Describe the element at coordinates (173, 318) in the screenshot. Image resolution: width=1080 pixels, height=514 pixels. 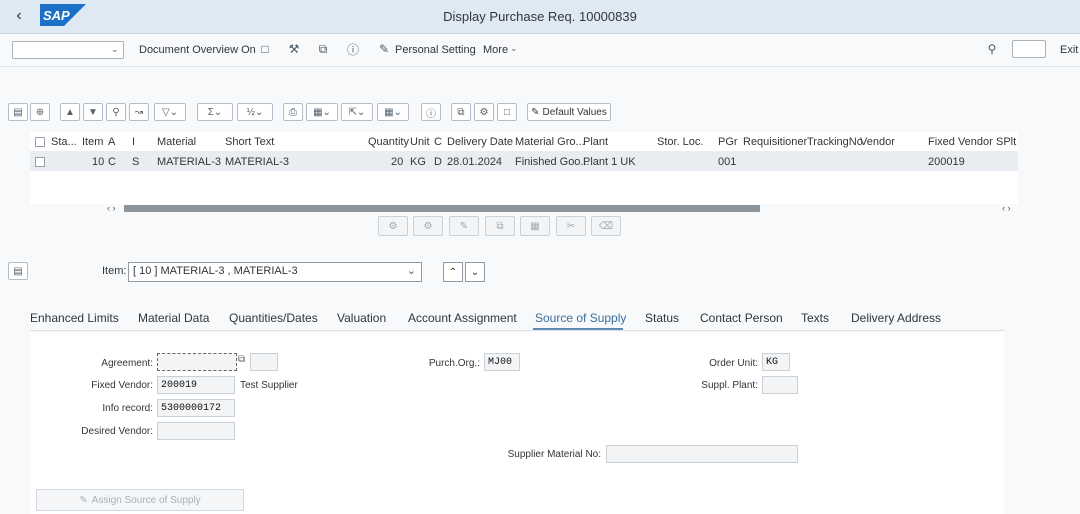
I see `tab-material-data: Material Data` at that location.